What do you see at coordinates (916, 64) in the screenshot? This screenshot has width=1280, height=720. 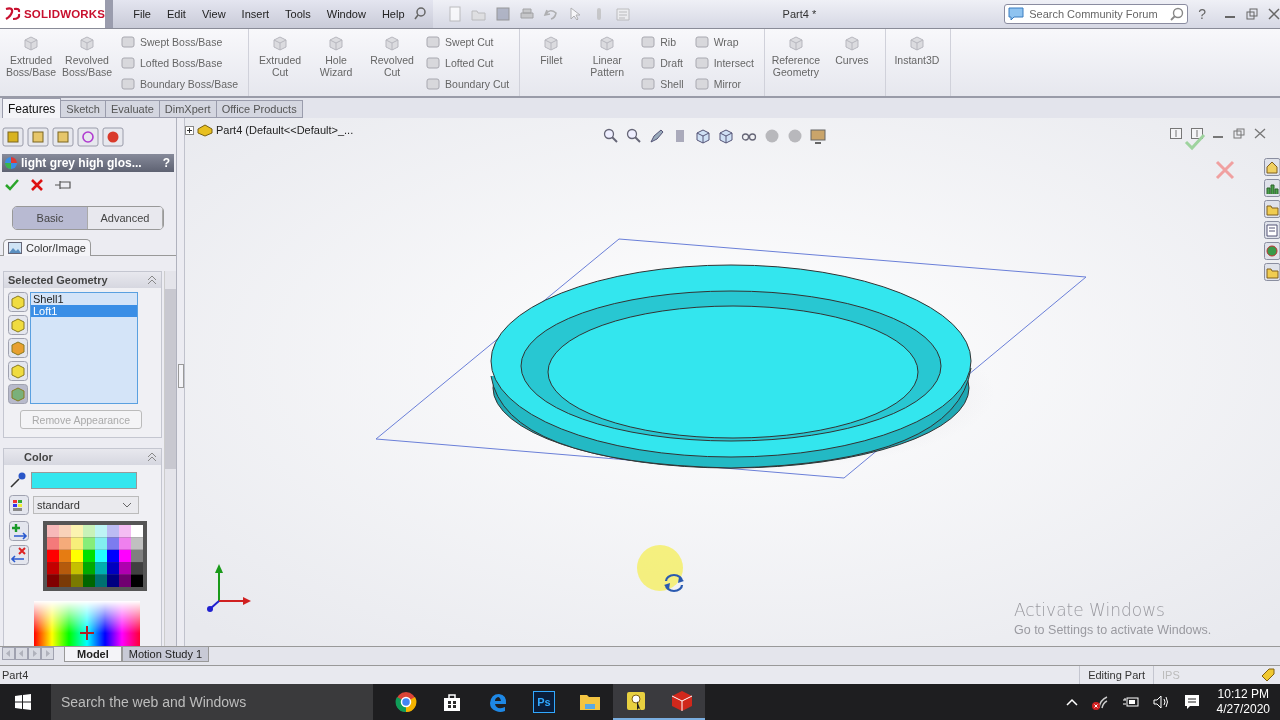 I see `ribbon-tool-button: Instant3D` at bounding box center [916, 64].